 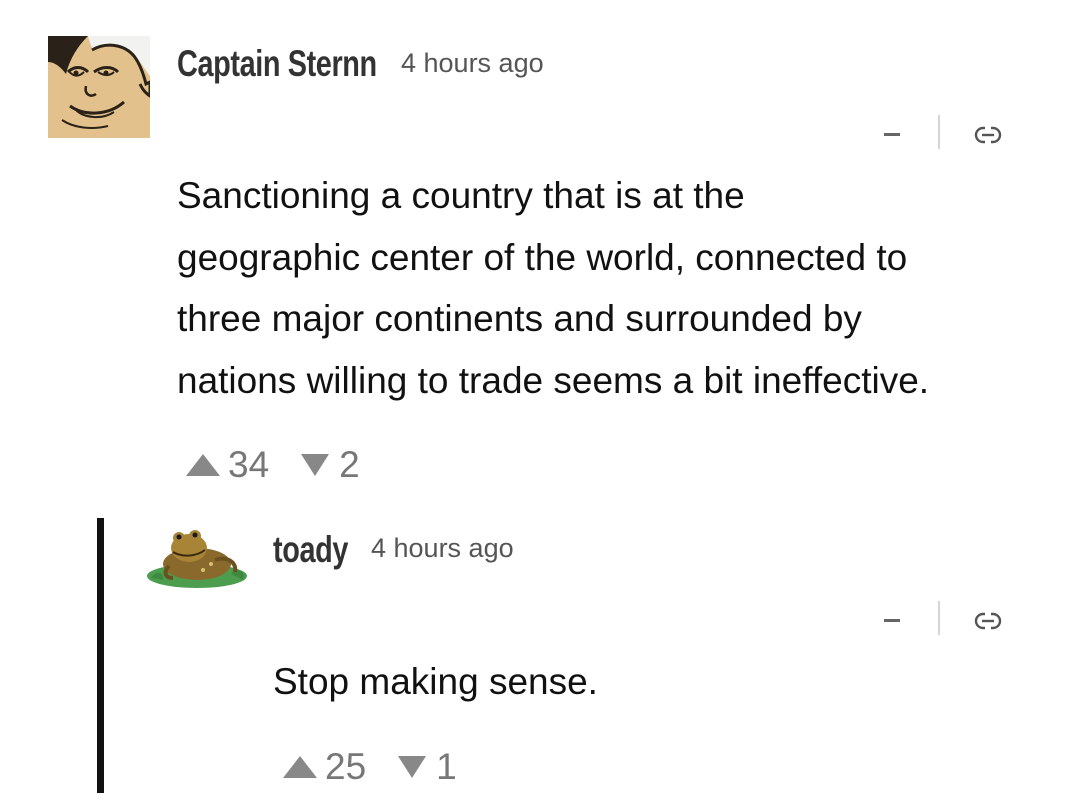 I want to click on upvote-count: 34, so click(x=249, y=464).